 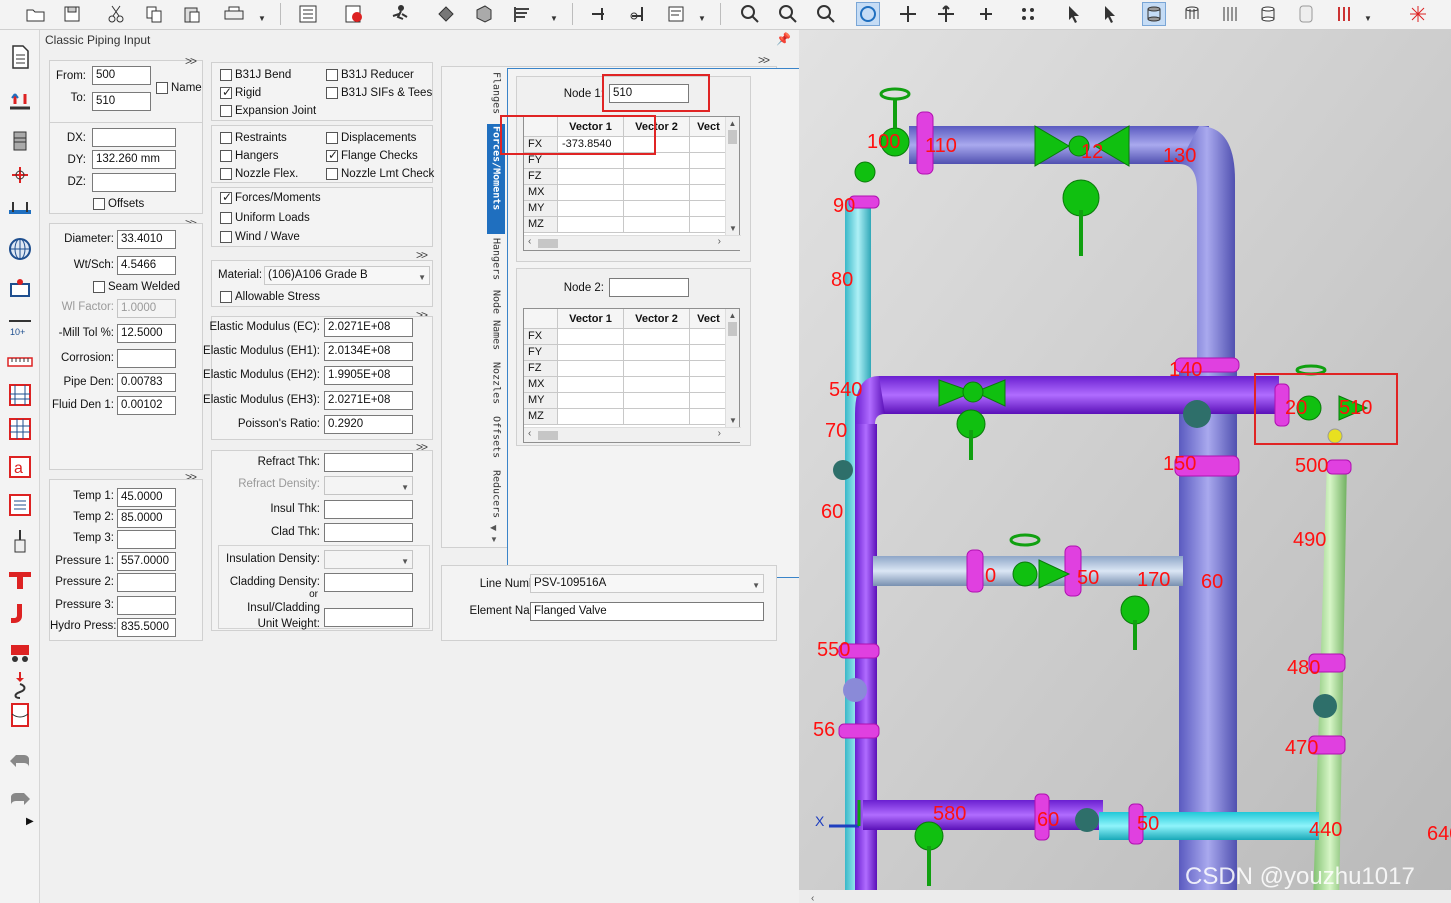 I want to click on run-analysis-icon, so click(x=400, y=14).